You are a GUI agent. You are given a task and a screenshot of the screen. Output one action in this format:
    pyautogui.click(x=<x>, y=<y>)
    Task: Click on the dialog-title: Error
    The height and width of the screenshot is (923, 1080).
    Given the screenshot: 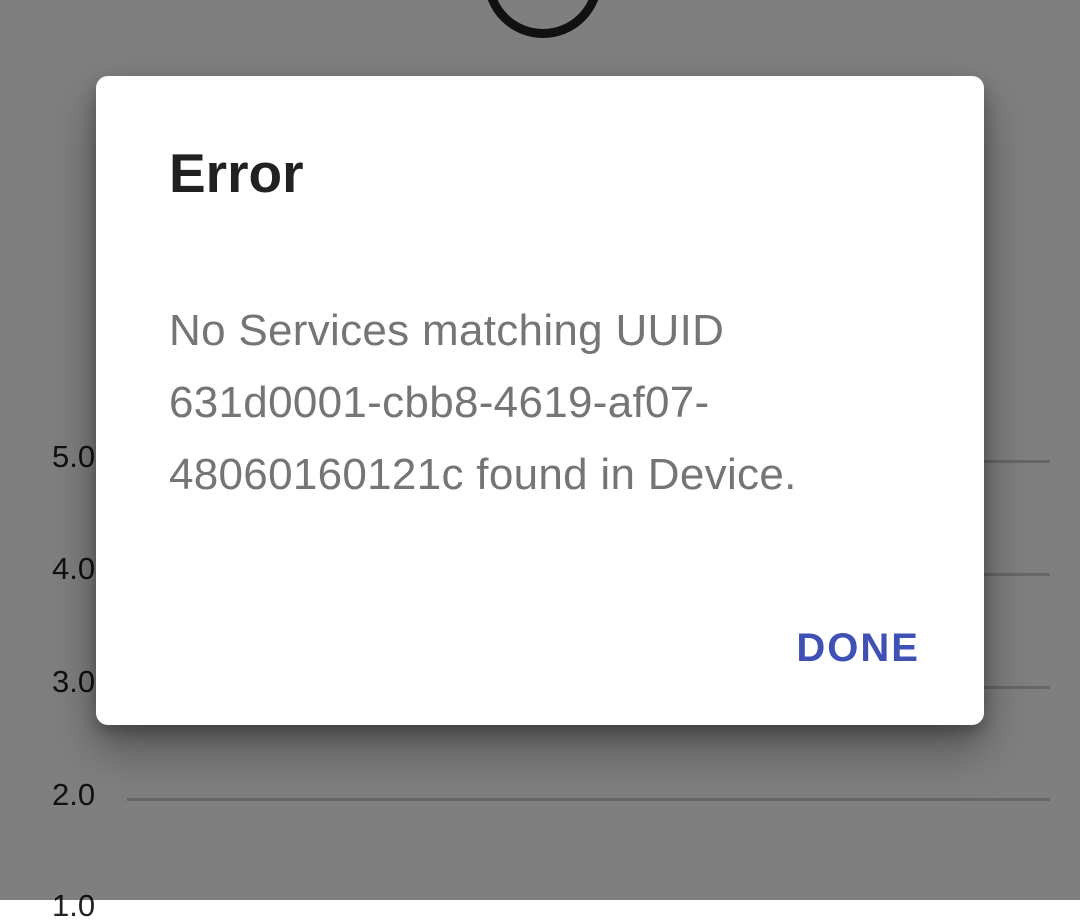 What is the action you would take?
    pyautogui.click(x=236, y=173)
    